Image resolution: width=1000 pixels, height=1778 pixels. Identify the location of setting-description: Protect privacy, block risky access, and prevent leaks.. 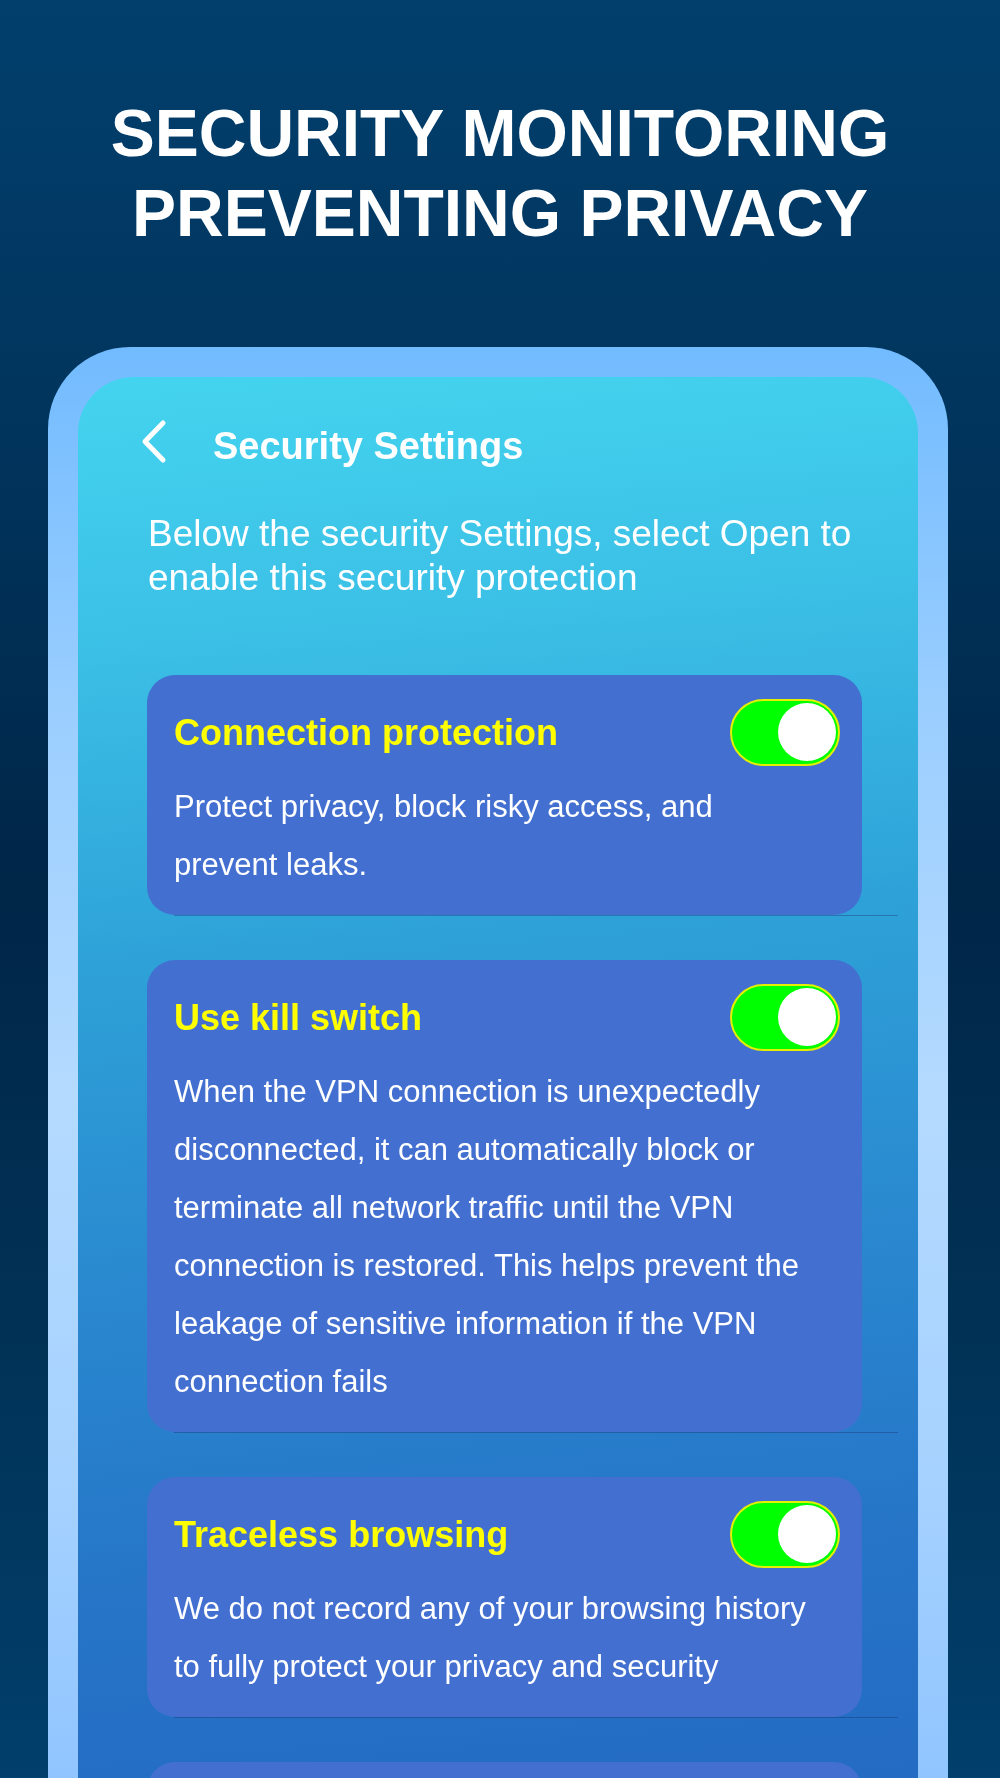
(444, 836).